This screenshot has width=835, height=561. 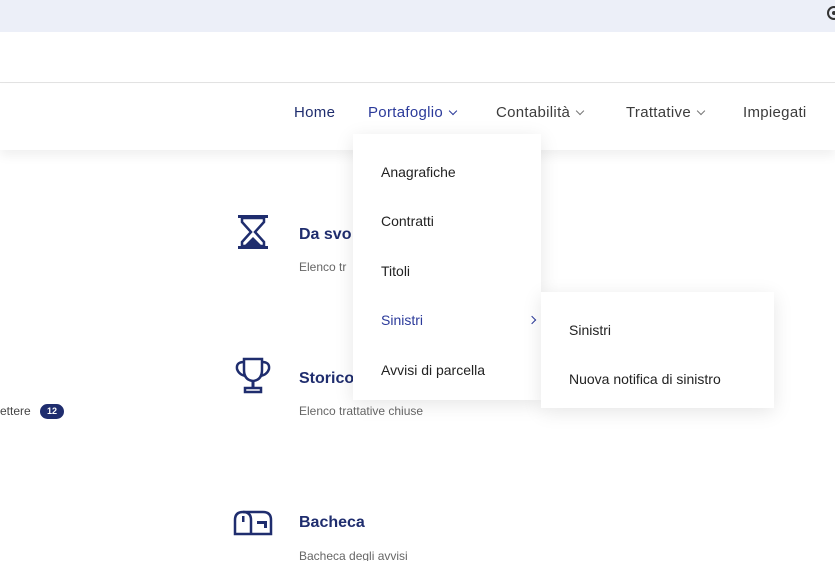 I want to click on trophy-icon, so click(x=253, y=375).